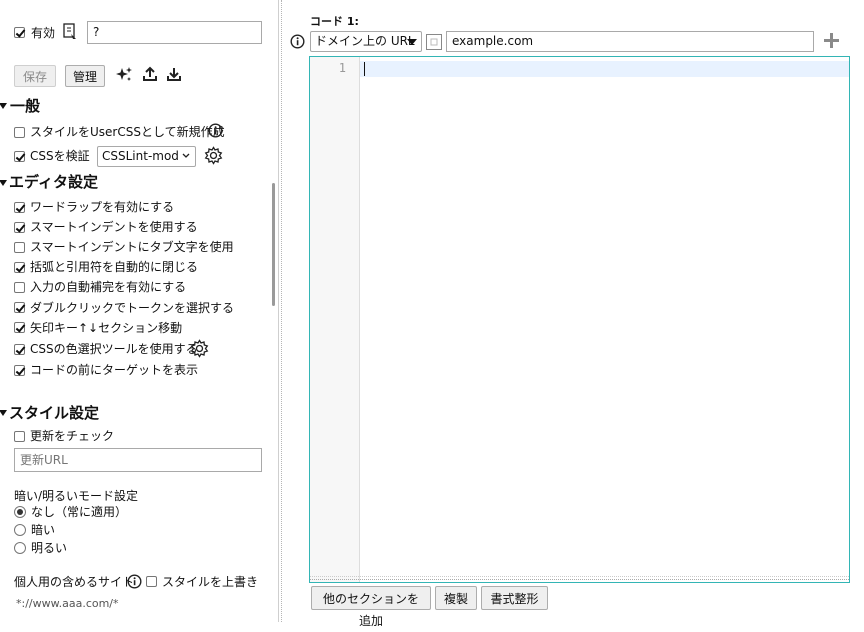 The width and height of the screenshot is (864, 632). What do you see at coordinates (174, 32) in the screenshot?
I see `style-name-input: ?` at bounding box center [174, 32].